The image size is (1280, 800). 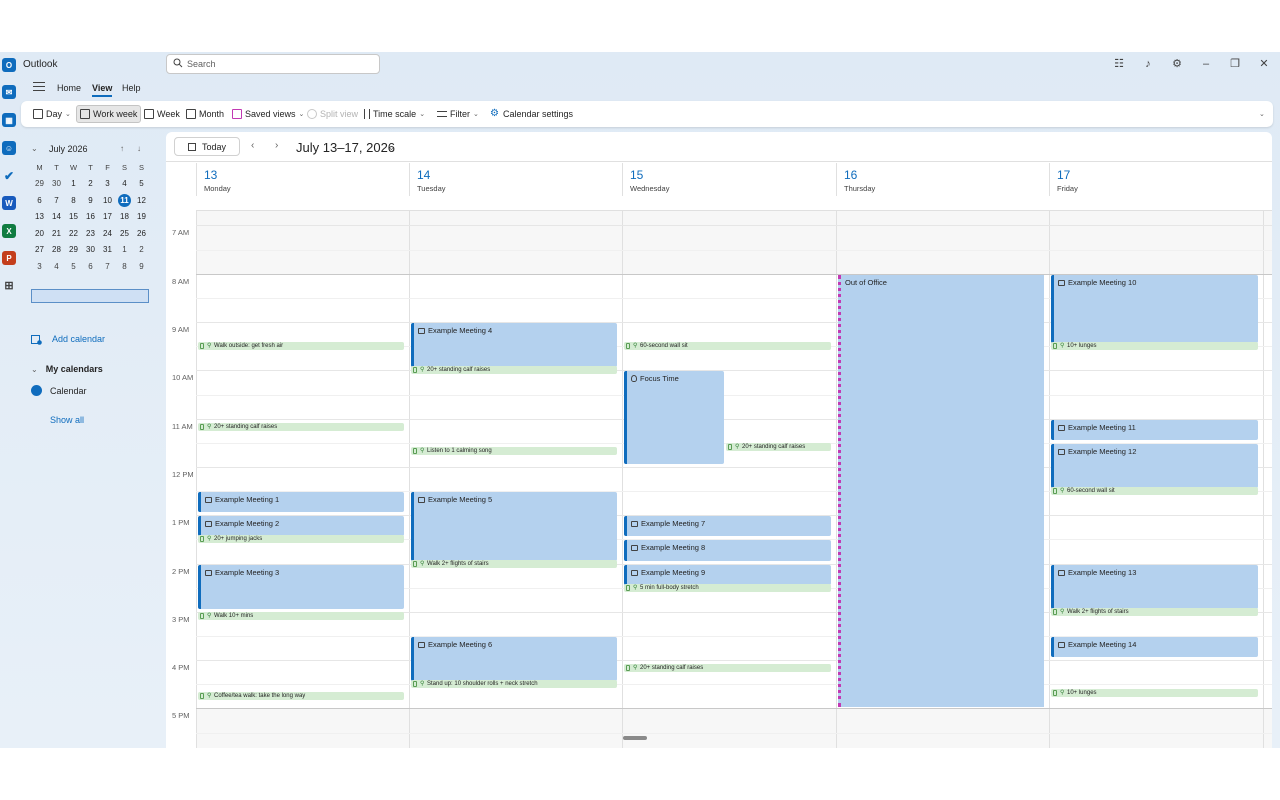 What do you see at coordinates (69, 88) in the screenshot?
I see `tab-home: Home` at bounding box center [69, 88].